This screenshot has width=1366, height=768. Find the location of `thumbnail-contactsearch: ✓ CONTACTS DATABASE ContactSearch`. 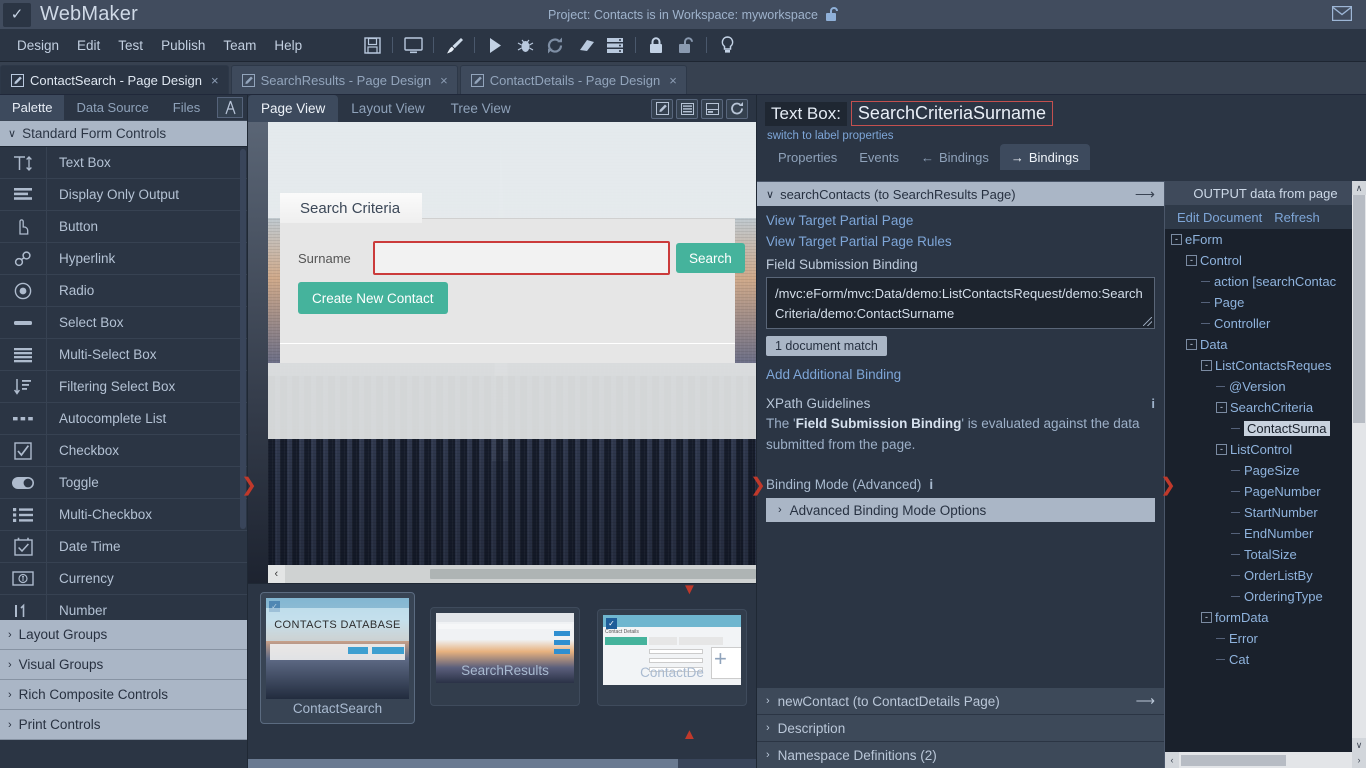

thumbnail-contactsearch: ✓ CONTACTS DATABASE ContactSearch is located at coordinates (337, 658).